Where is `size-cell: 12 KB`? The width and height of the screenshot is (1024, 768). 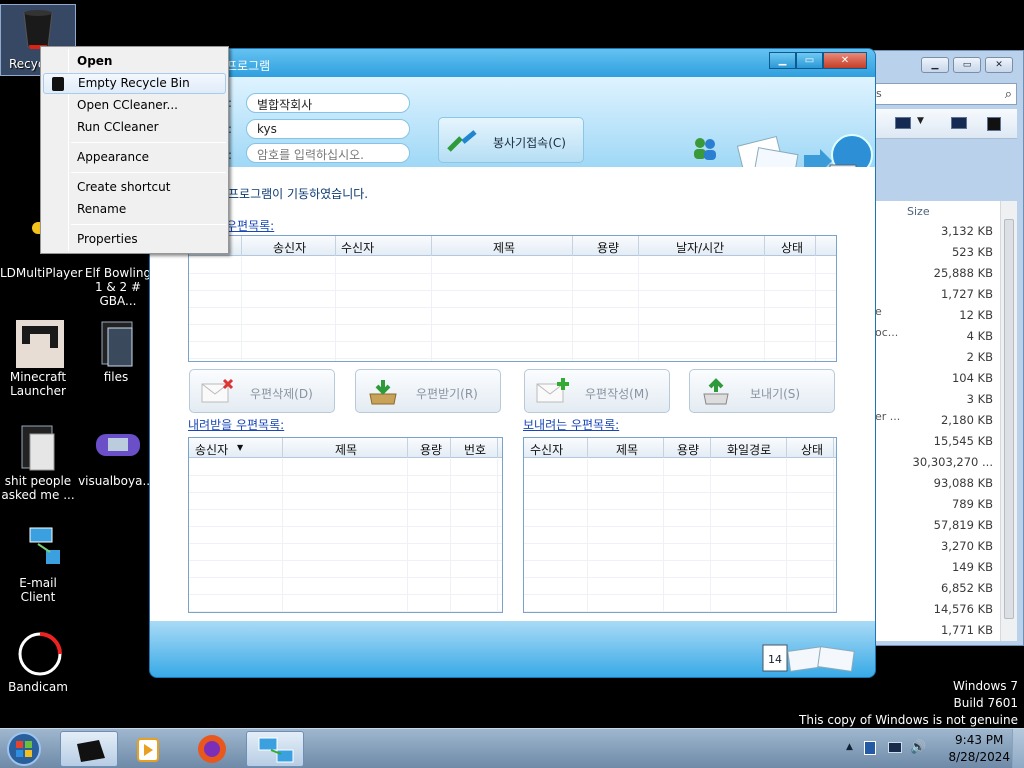
size-cell: 12 KB is located at coordinates (976, 315).